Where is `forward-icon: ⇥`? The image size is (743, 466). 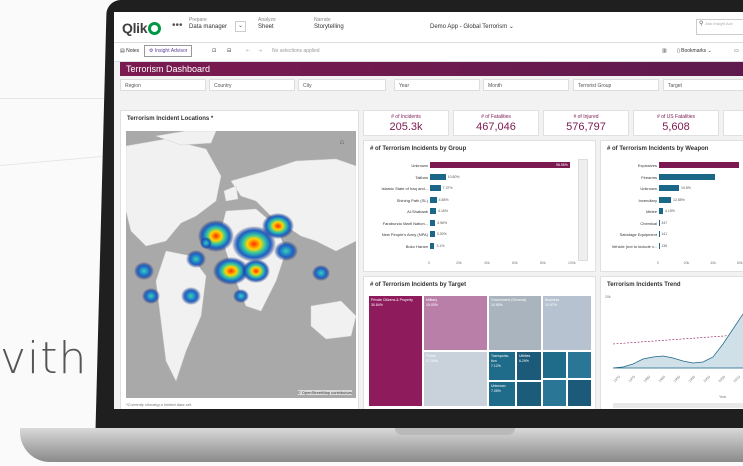
forward-icon: ⇥ is located at coordinates (260, 51).